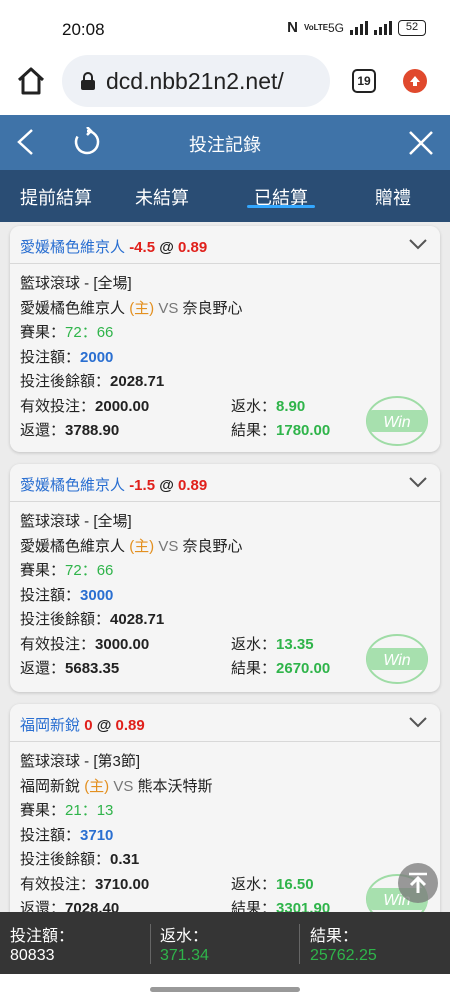 This screenshot has height=1000, width=450. I want to click on bet-selection-line: 愛媛橘色維京人 -4.5 @ 0.89, so click(113, 246).